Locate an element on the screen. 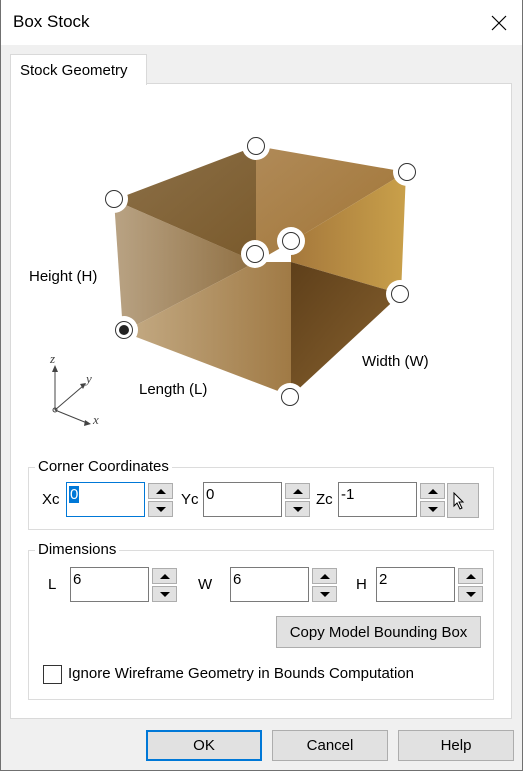 The image size is (523, 771). corner-coordinates-title: Corner Coordinates is located at coordinates (103, 466).